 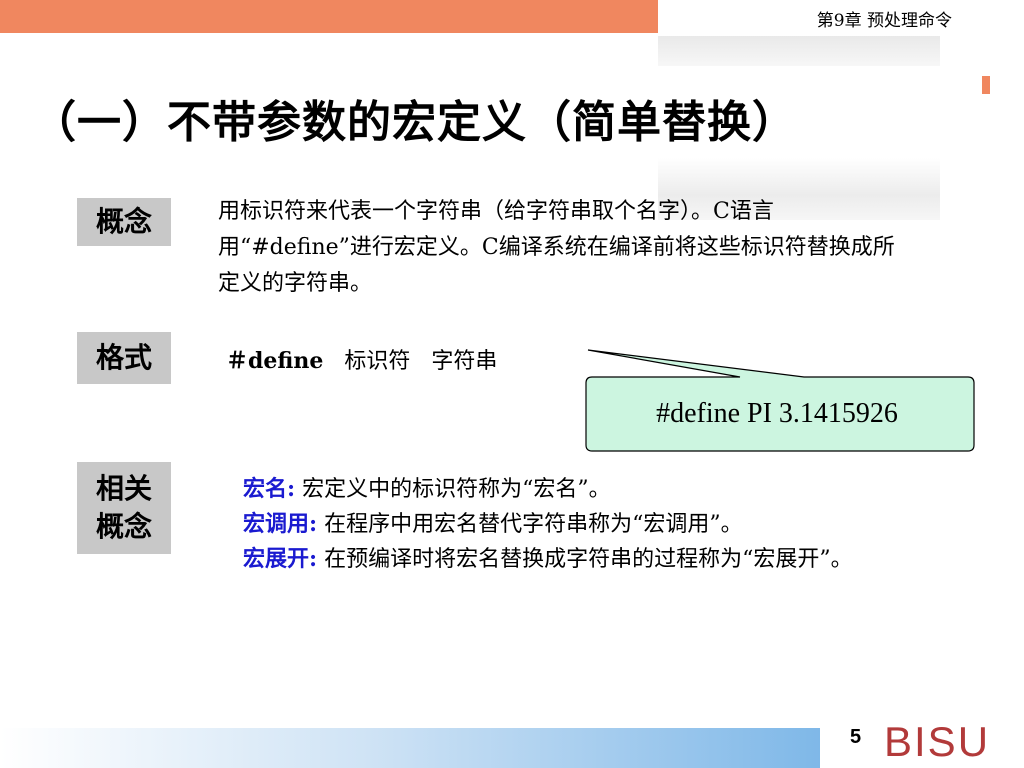 I want to click on related-item: 宏名: 宏定义中的标识符称为“宏名”。, so click(x=573, y=489).